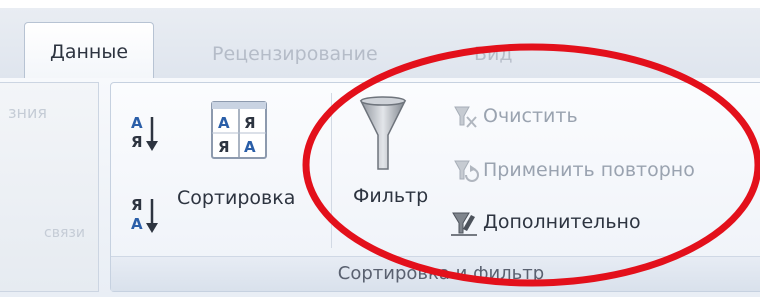  What do you see at coordinates (49, 187) in the screenshot?
I see `connections-group-partial: зния связи` at bounding box center [49, 187].